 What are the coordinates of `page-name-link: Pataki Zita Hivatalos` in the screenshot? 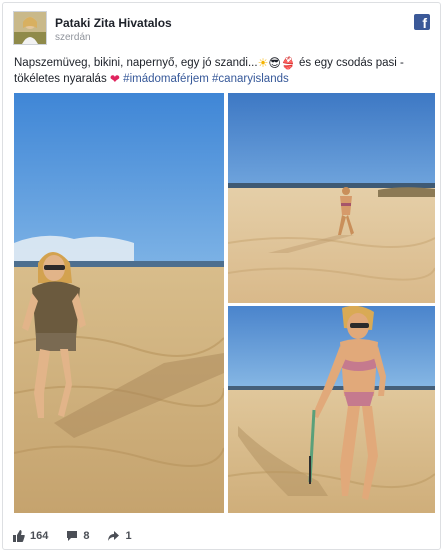 It's located at (113, 23).